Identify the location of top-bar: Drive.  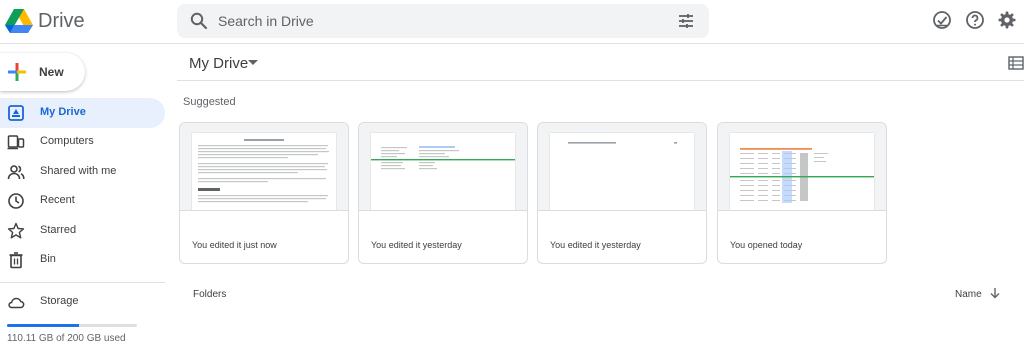
(512, 22).